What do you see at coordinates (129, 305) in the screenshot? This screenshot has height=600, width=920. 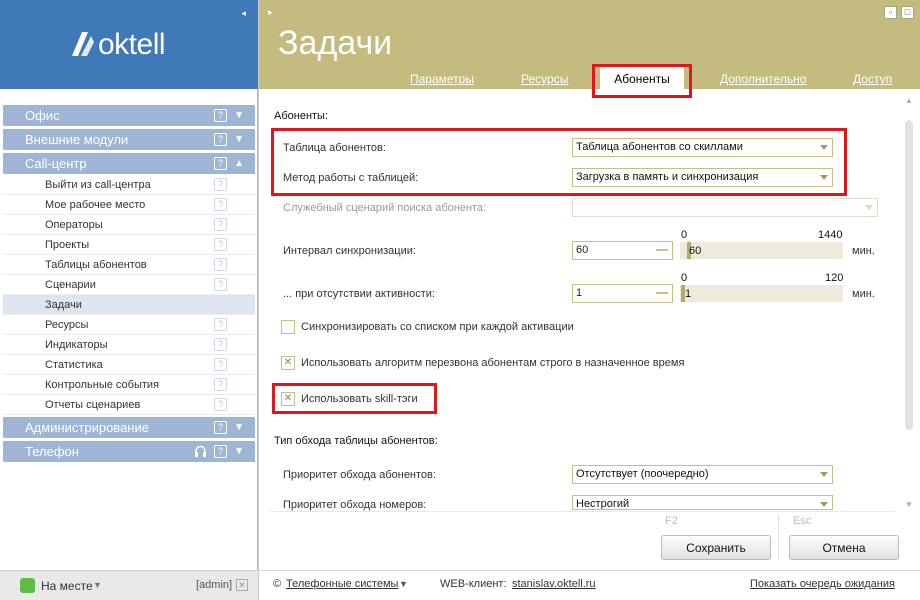 I see `sidebar-item-tasks: Задачи` at bounding box center [129, 305].